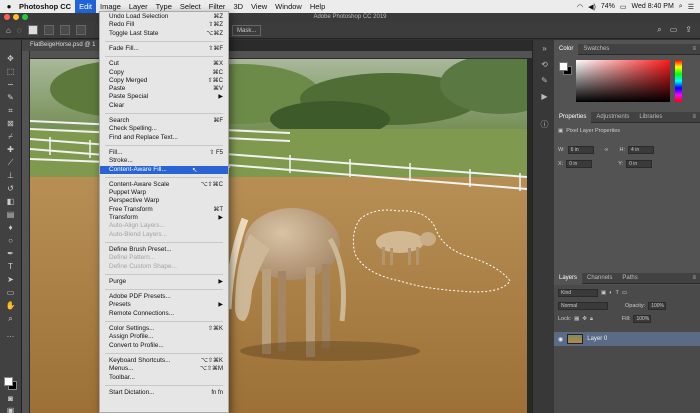  I want to click on marquee-tool-icon: ⬚, so click(10, 71).